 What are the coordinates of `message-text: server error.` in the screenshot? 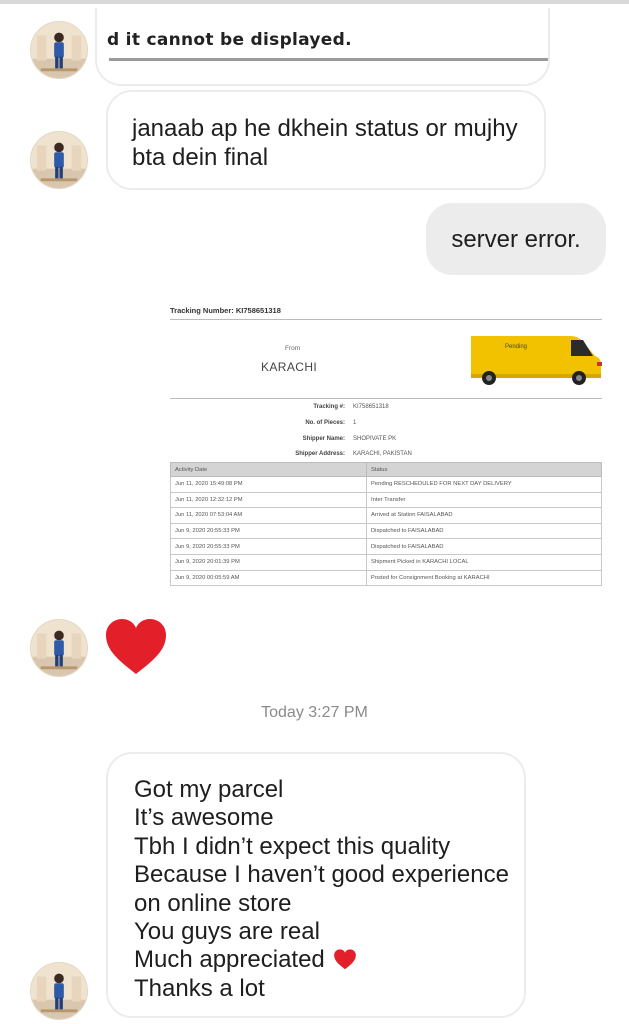 It's located at (516, 239).